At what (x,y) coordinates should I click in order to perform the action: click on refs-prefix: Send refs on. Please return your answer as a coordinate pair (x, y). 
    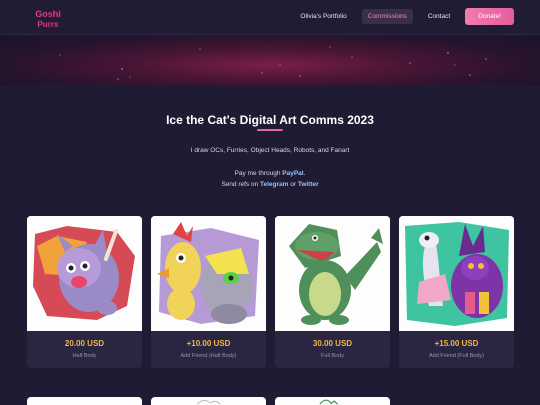
    Looking at the image, I should click on (240, 184).